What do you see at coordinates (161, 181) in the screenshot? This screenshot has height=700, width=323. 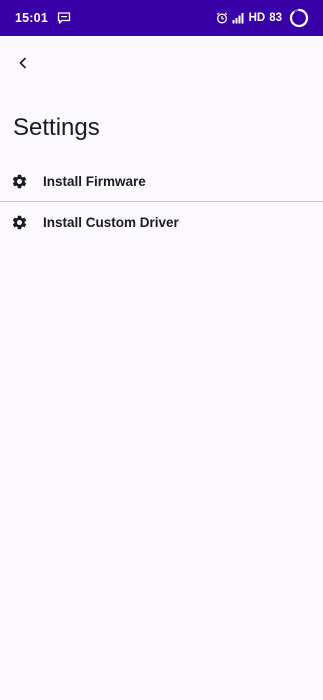 I see `install-firmware-item: Install Firmware` at bounding box center [161, 181].